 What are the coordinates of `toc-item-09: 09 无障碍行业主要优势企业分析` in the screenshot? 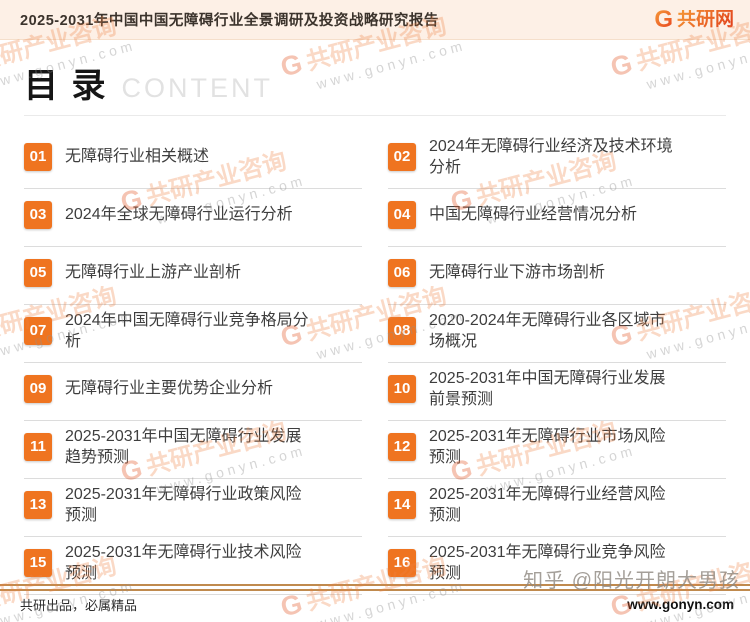 It's located at (193, 392).